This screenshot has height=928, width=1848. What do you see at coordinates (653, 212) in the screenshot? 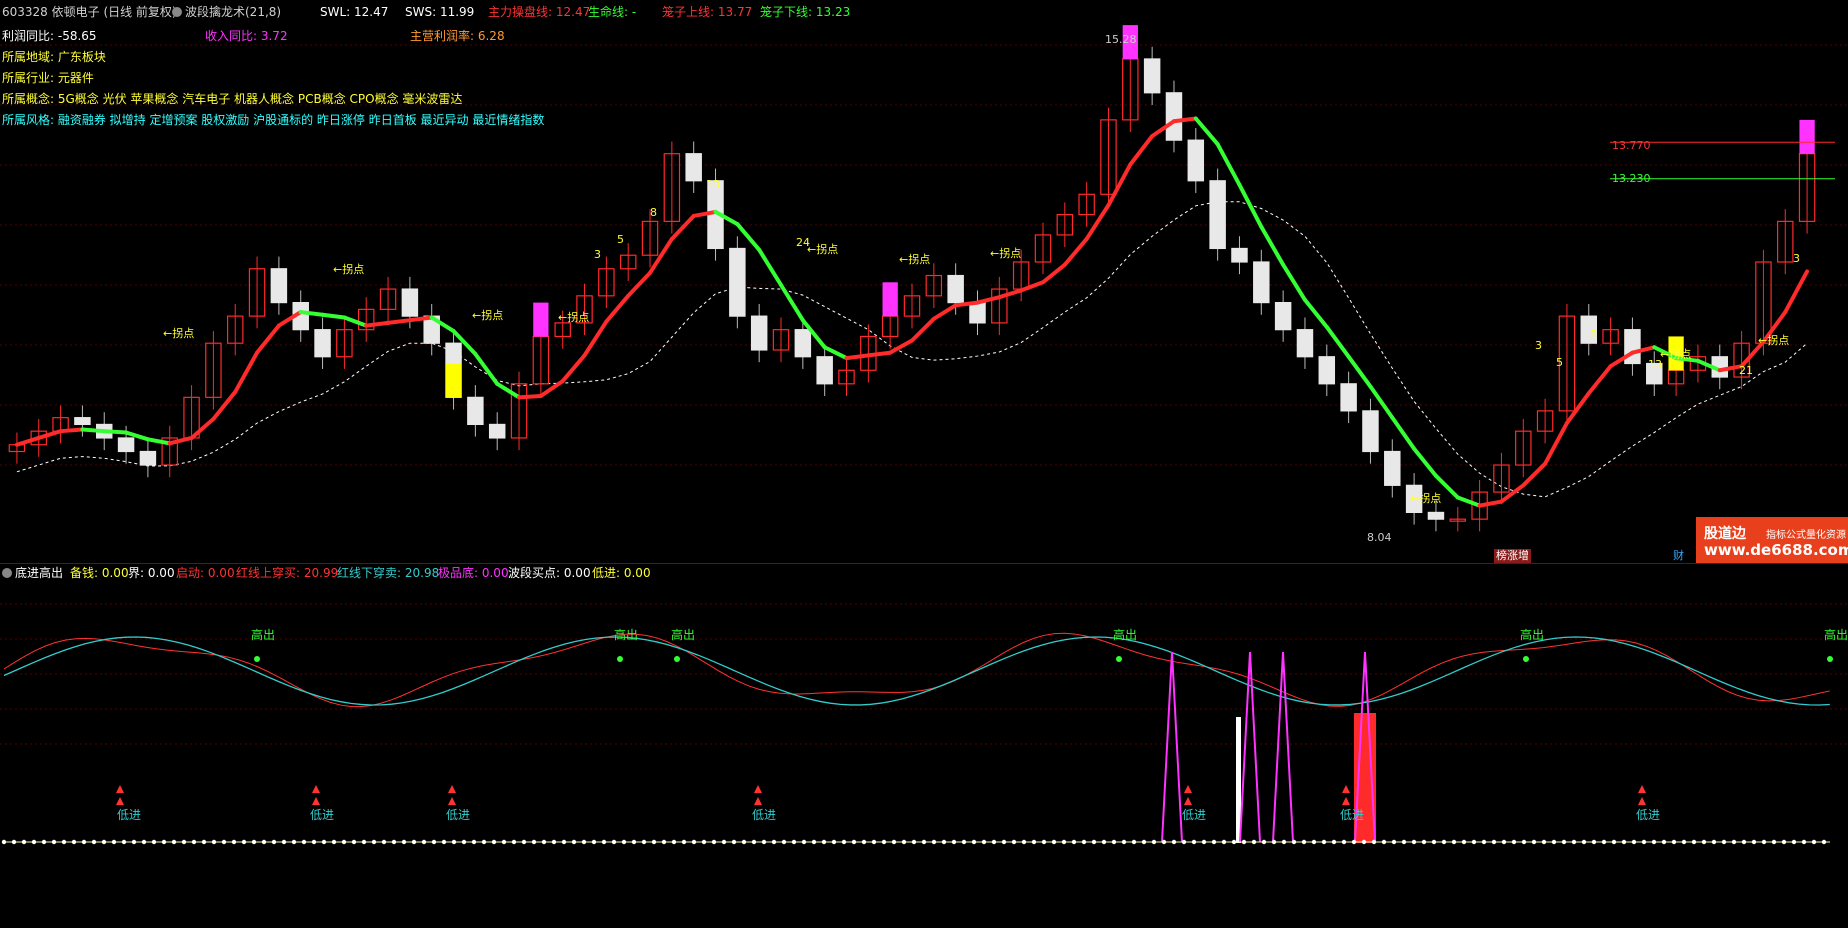
I see `count-label: 8` at bounding box center [653, 212].